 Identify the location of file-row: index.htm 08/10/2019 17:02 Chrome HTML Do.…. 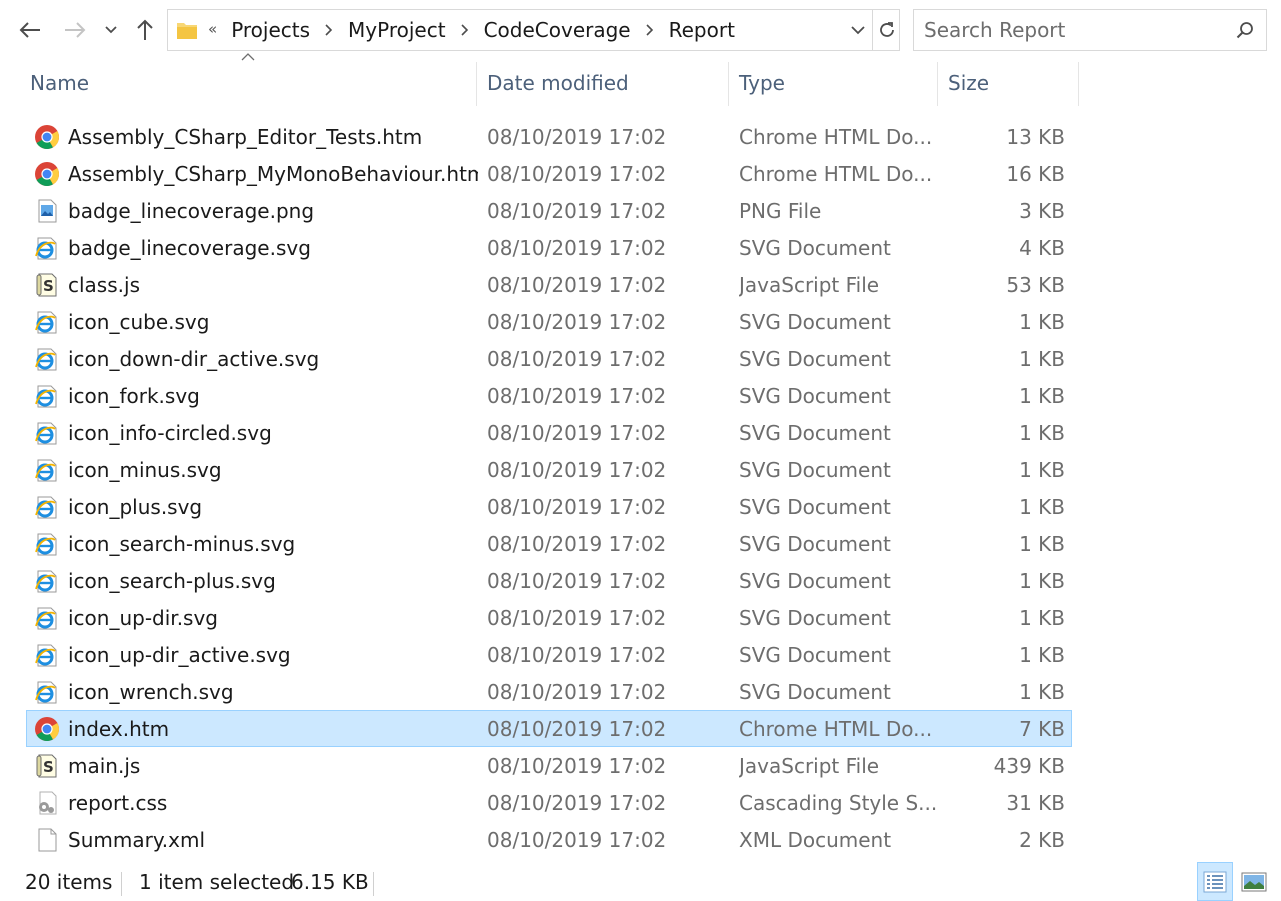
(549, 728).